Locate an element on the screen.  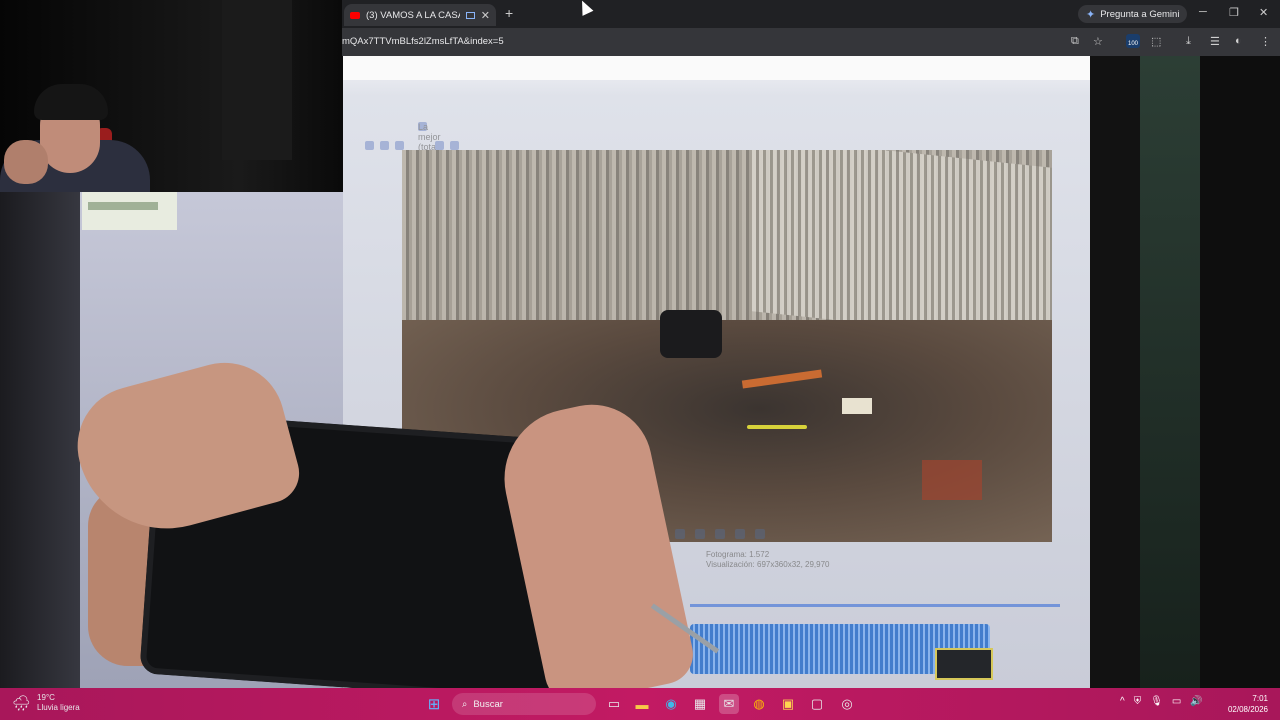
outlook-icon: ✉ is located at coordinates (729, 704).